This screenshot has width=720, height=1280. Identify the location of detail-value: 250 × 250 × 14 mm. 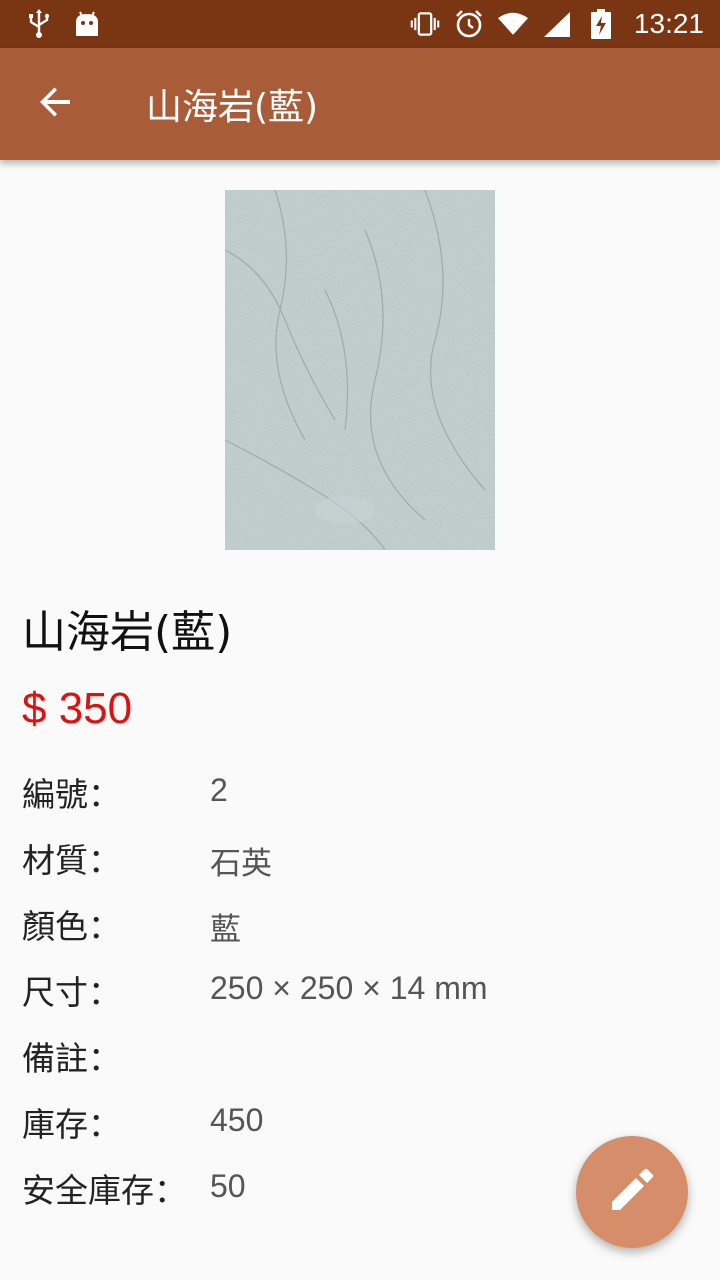
(349, 988).